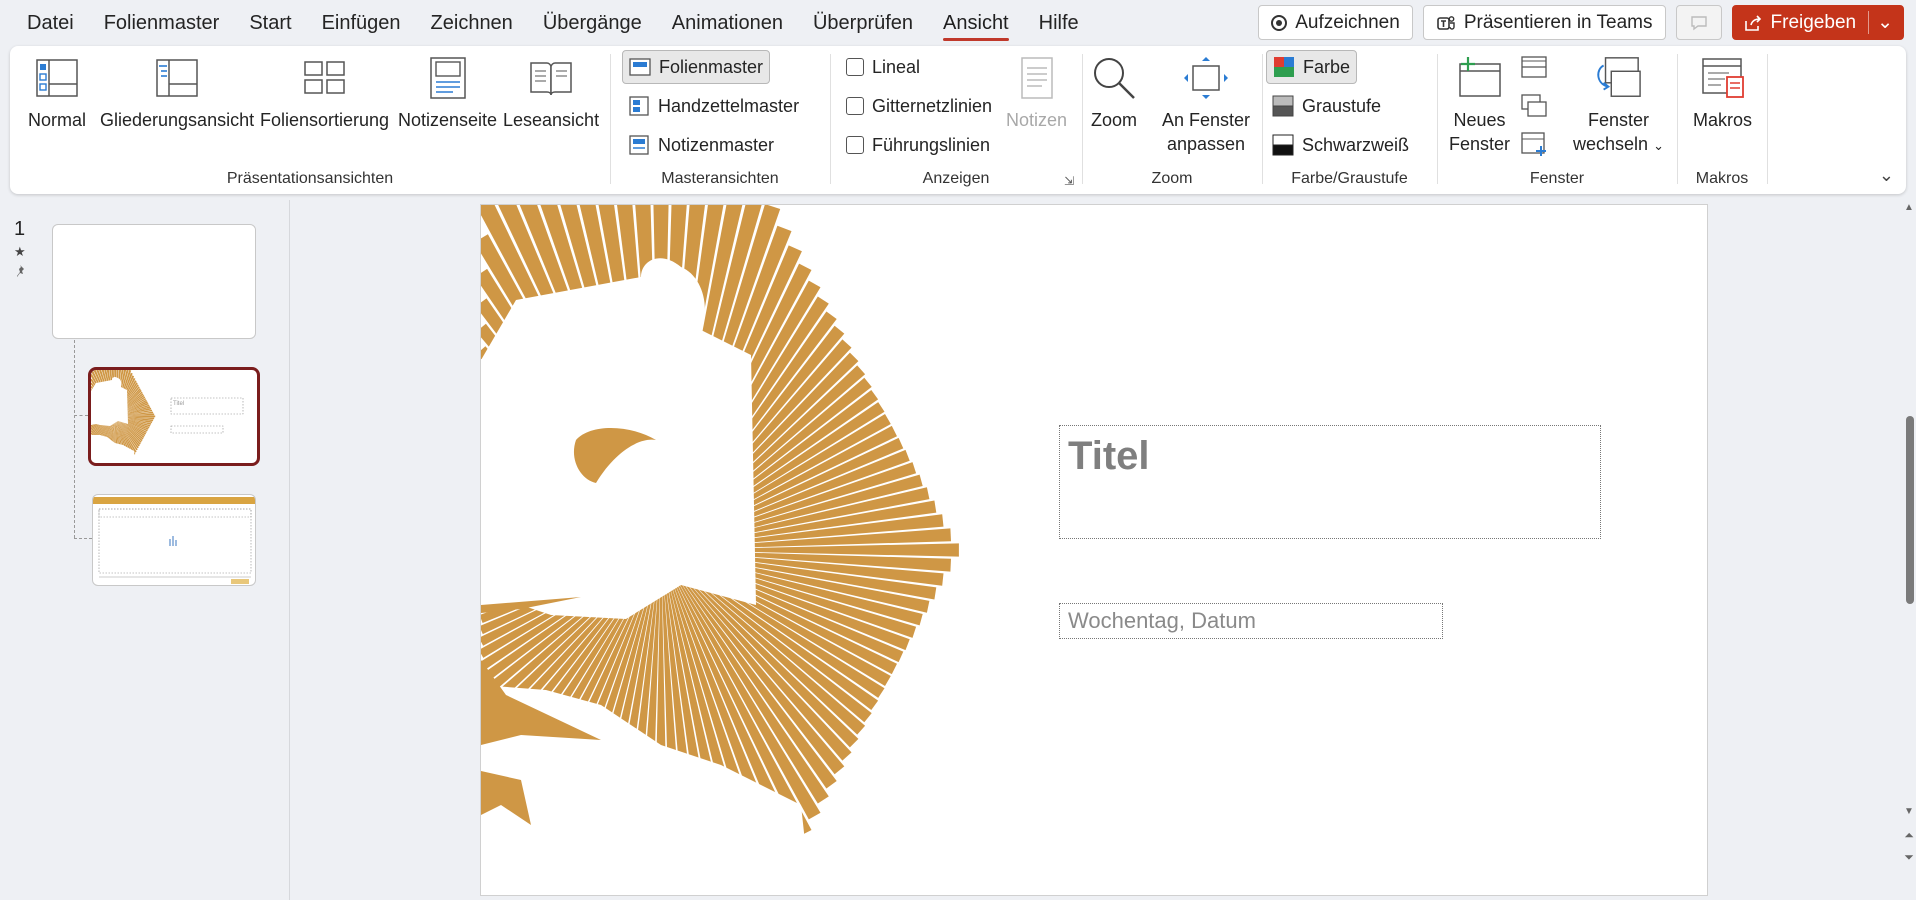 The image size is (1916, 900). I want to click on gridlines-checkbox: Gitternetzlinien, so click(919, 106).